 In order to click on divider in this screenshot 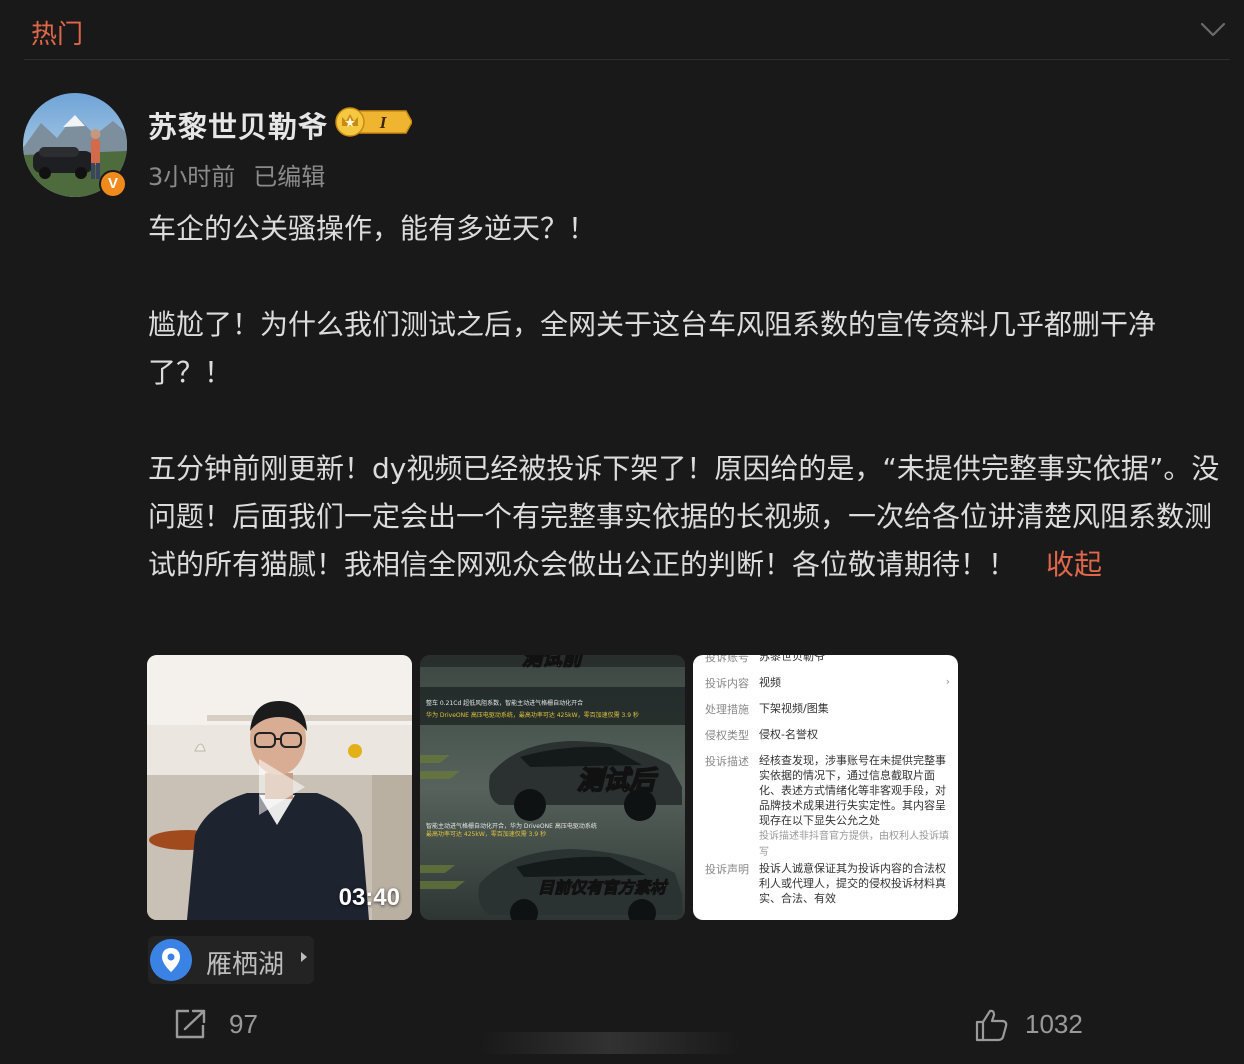, I will do `click(627, 59)`.